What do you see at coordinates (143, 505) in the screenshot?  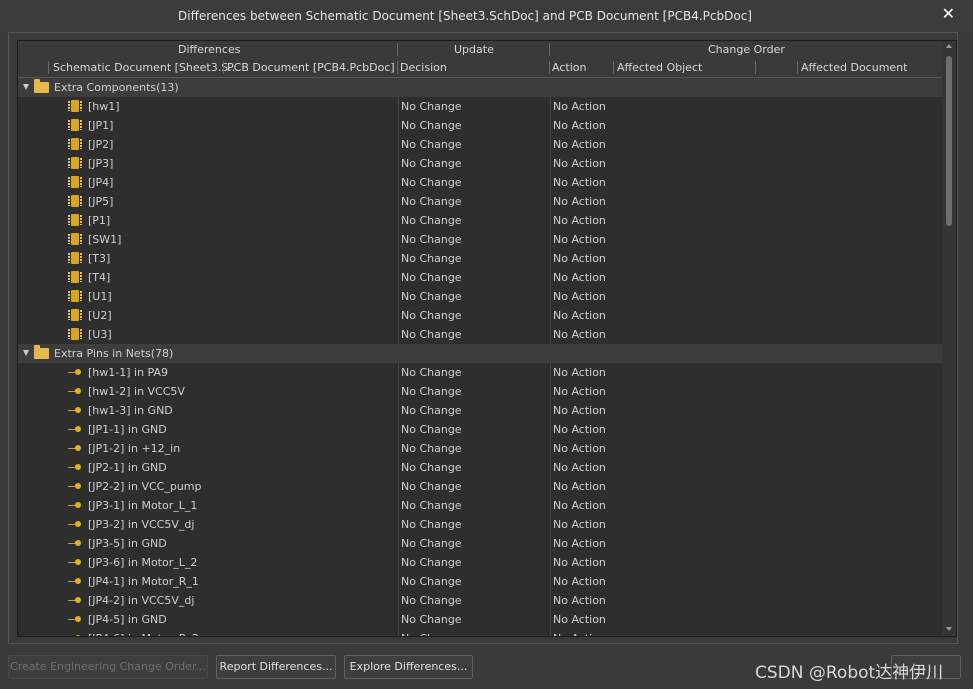 I see `difference-name: [JP3-1] in Motor_L_1` at bounding box center [143, 505].